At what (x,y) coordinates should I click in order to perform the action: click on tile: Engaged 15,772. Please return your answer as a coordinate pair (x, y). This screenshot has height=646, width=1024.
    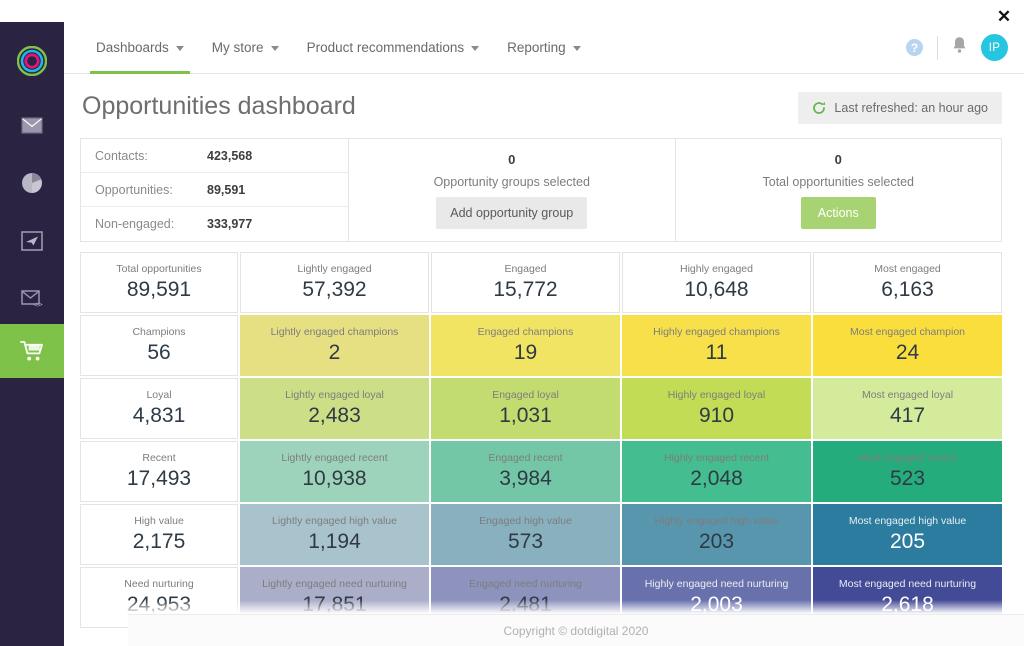
    Looking at the image, I should click on (525, 282).